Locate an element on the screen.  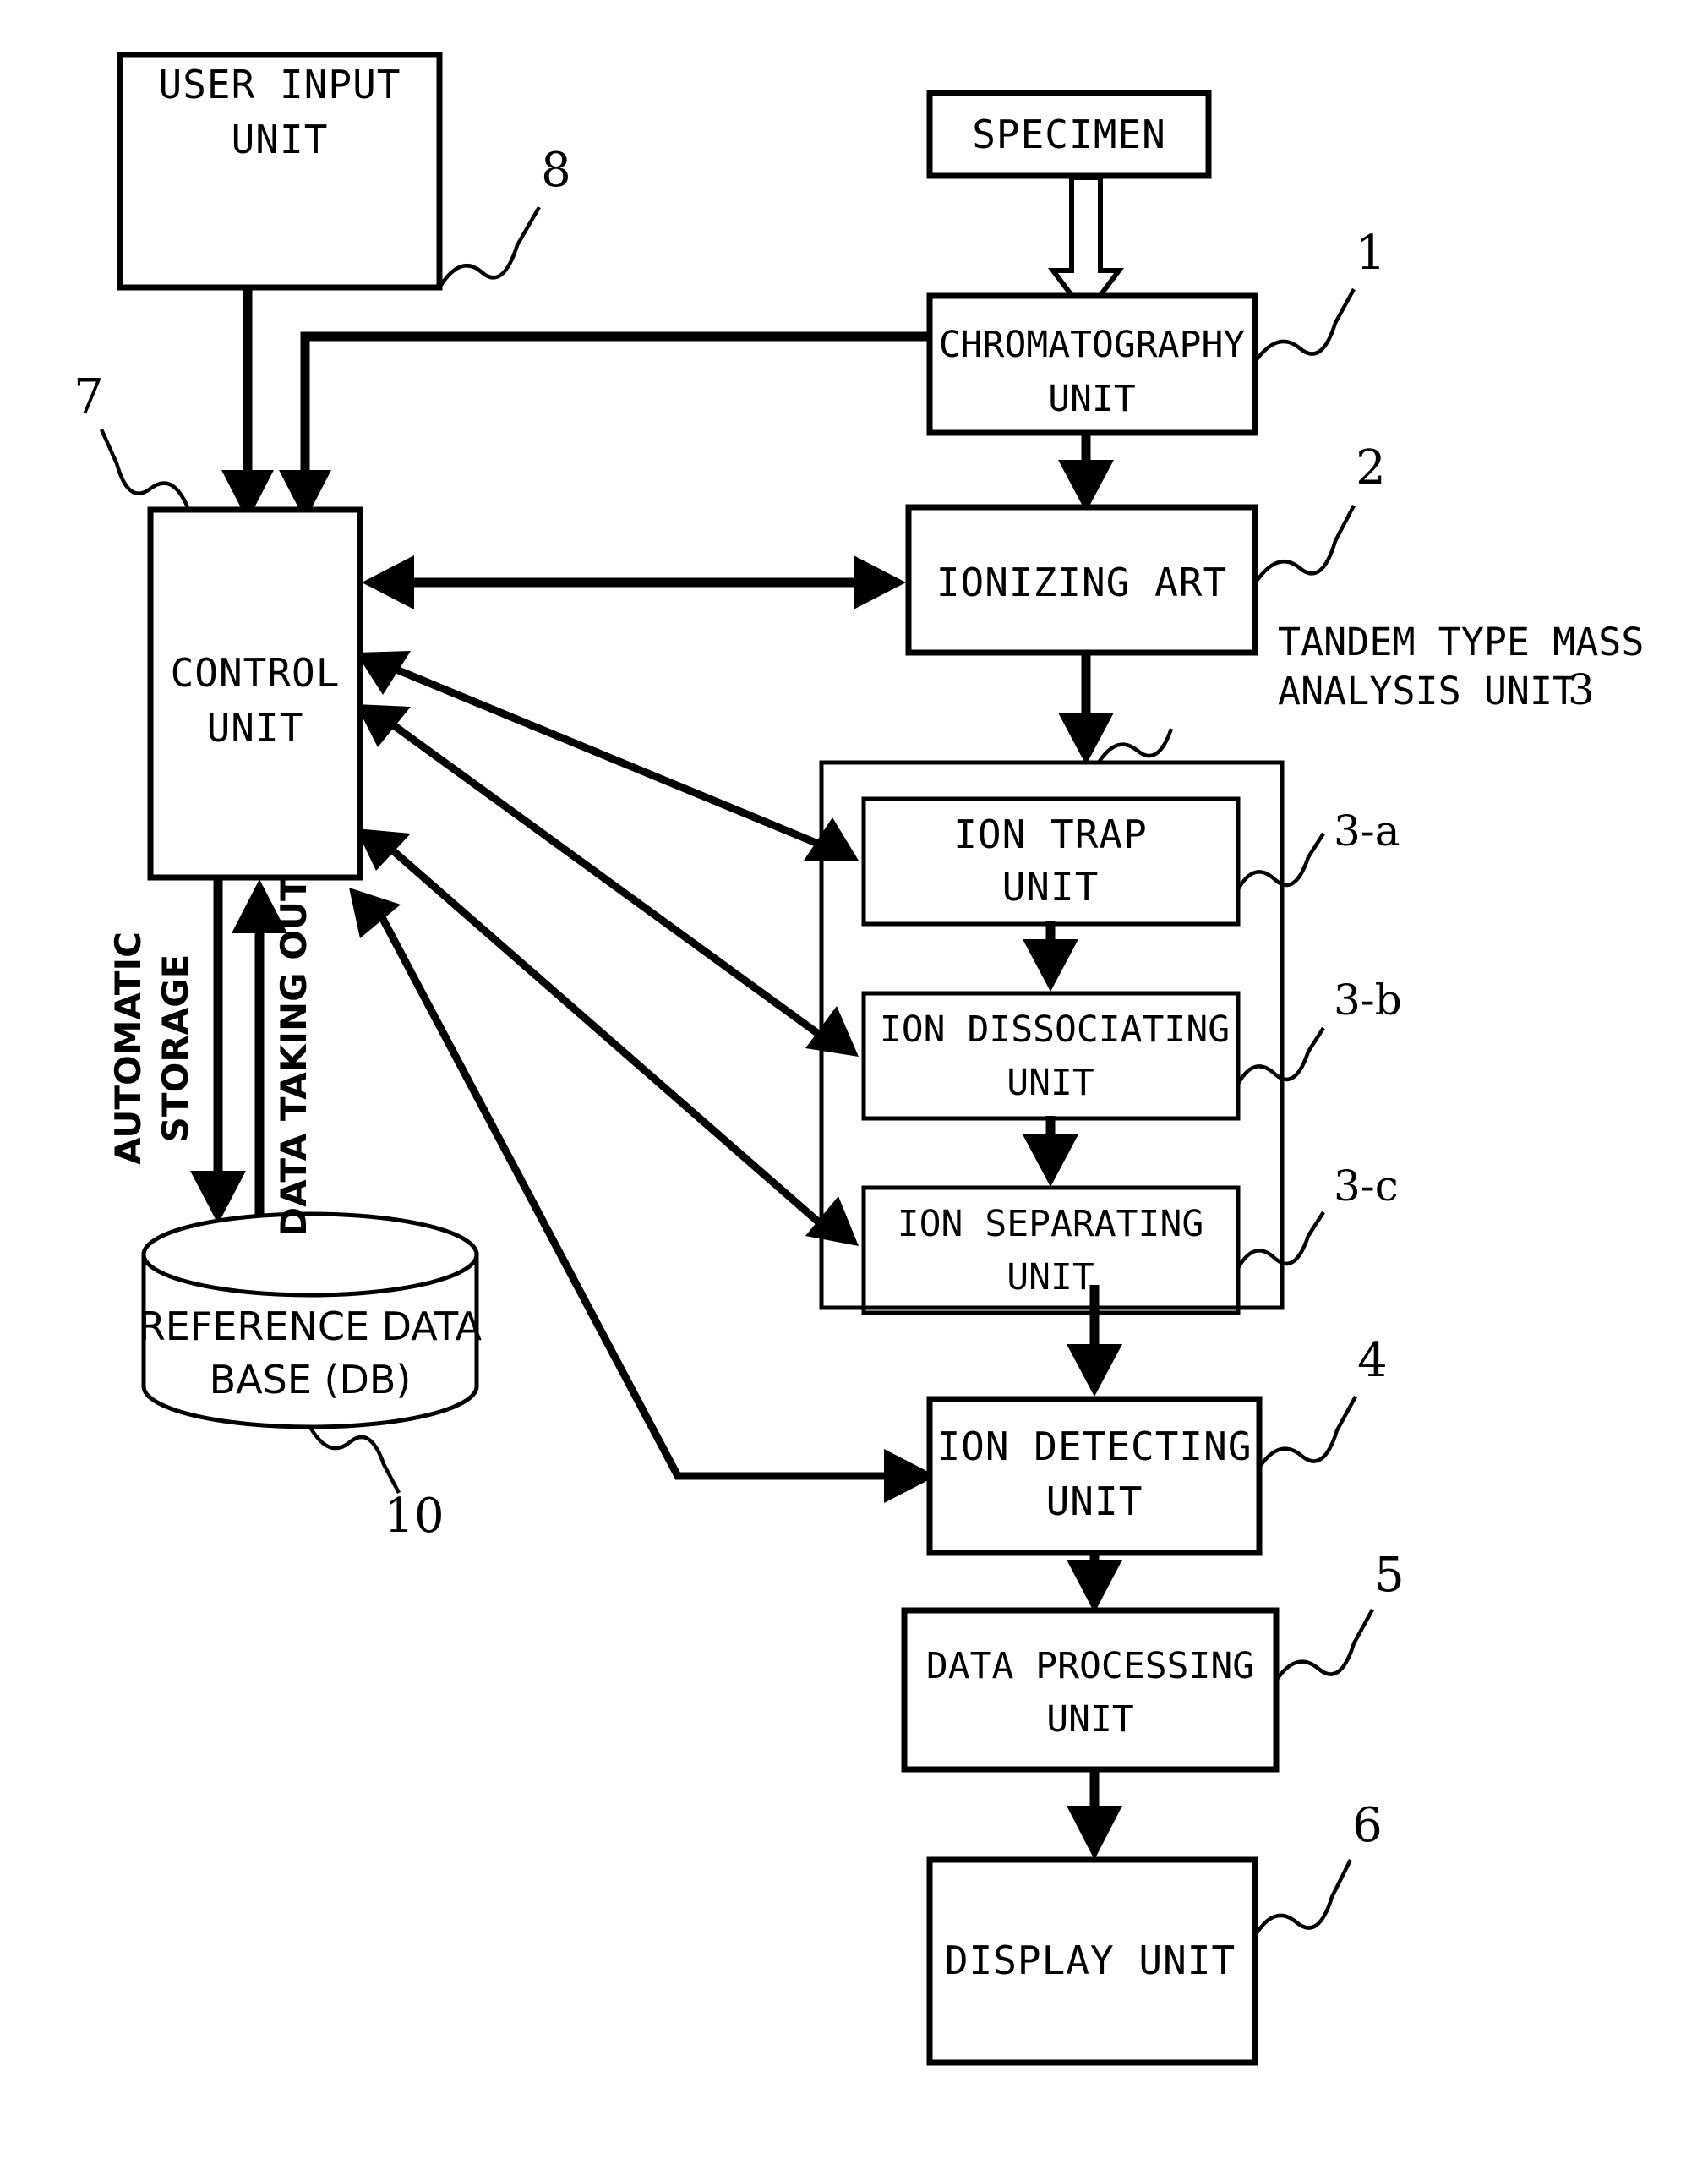
label-ion-detecting-line2: UNIT is located at coordinates (1094, 1501).